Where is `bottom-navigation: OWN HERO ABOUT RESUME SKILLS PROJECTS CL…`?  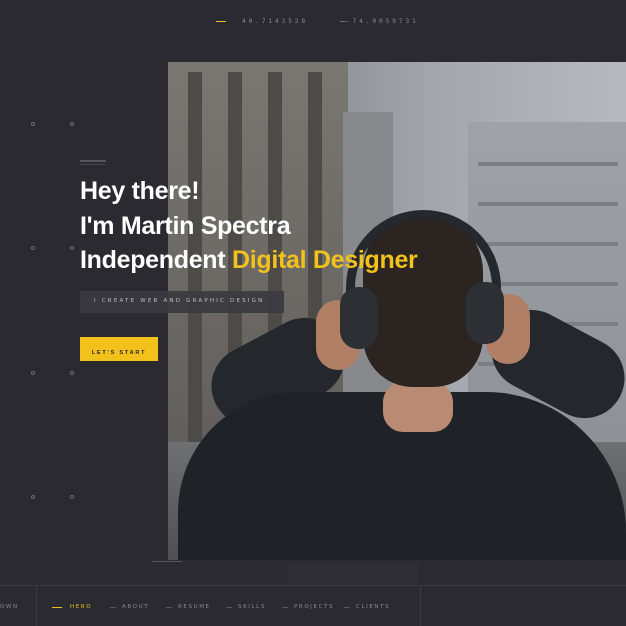
bottom-navigation: OWN HERO ABOUT RESUME SKILLS PROJECTS CL… is located at coordinates (313, 606).